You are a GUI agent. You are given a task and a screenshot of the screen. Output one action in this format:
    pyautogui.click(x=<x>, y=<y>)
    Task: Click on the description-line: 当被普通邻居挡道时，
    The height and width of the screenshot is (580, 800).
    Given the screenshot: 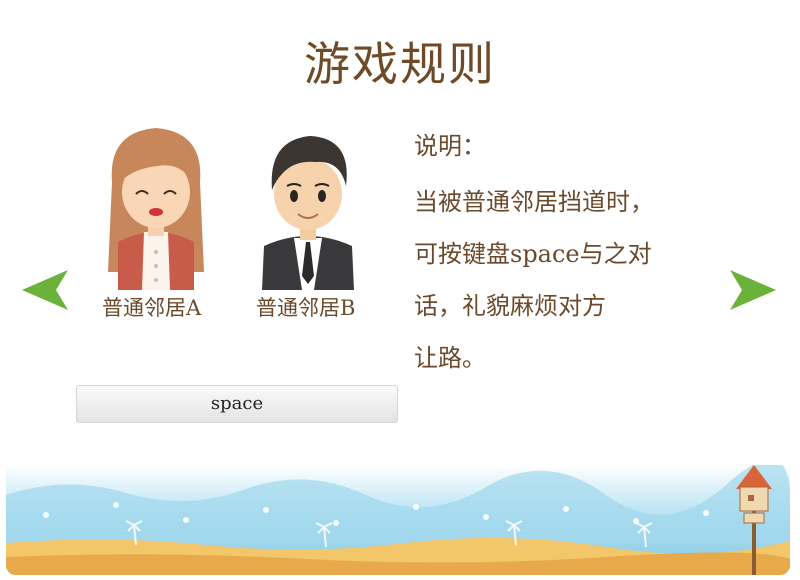 What is the action you would take?
    pyautogui.click(x=534, y=202)
    